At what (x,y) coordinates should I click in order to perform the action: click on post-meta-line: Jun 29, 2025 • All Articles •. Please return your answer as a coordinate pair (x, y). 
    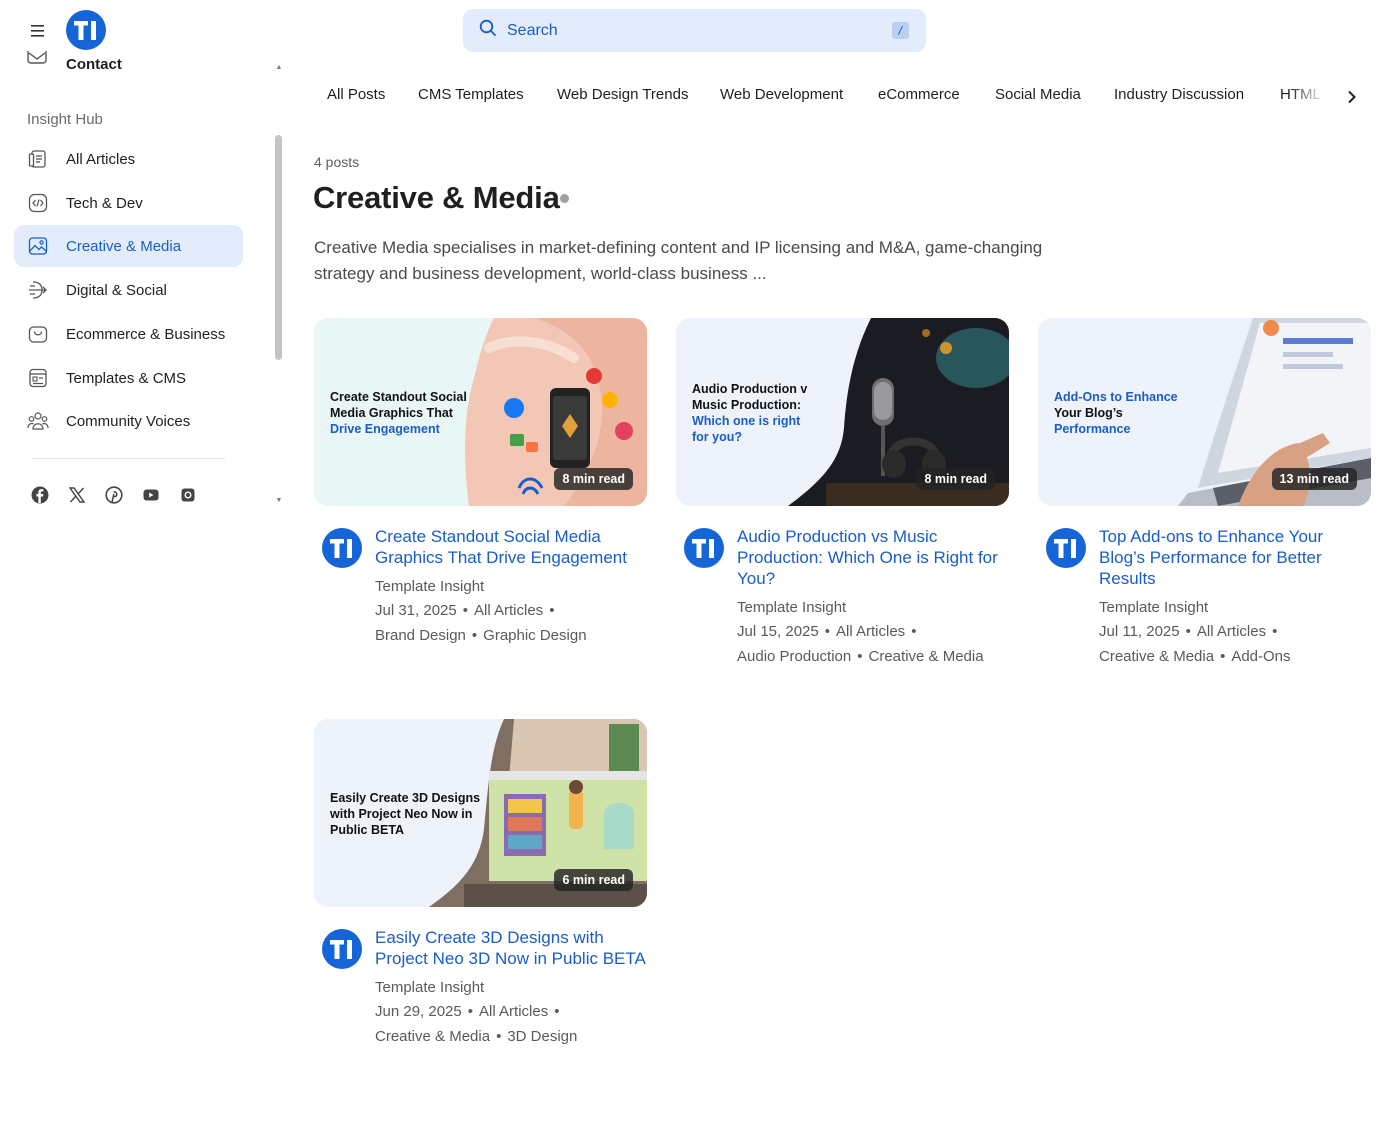
    Looking at the image, I should click on (467, 1011).